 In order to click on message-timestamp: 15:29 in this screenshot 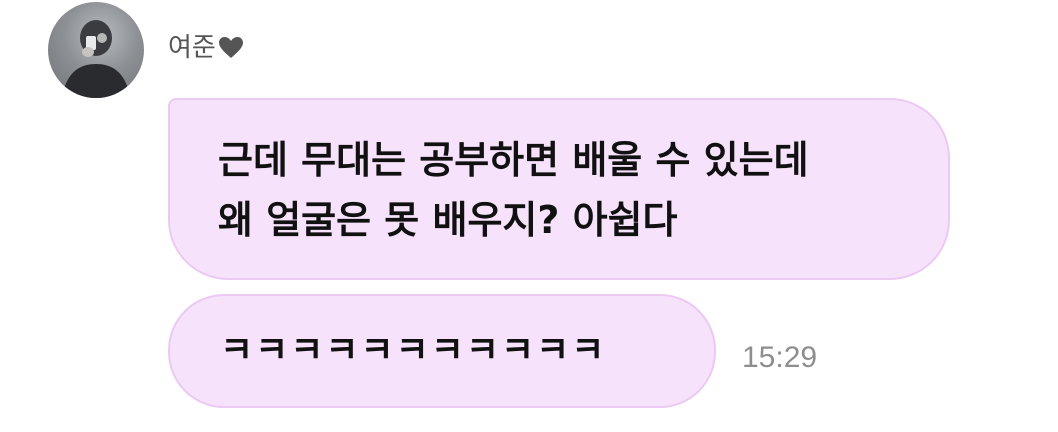, I will do `click(780, 357)`.